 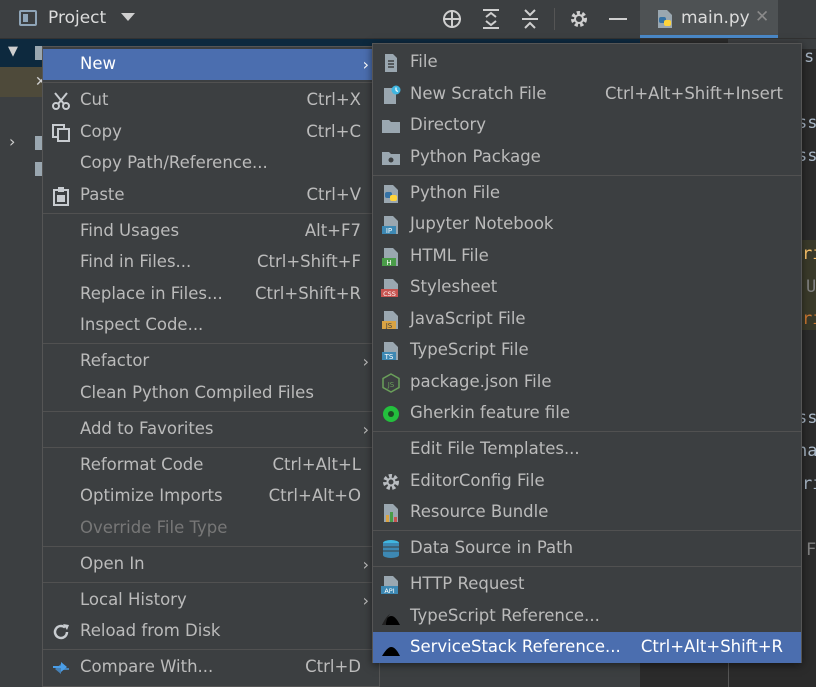 What do you see at coordinates (151, 495) in the screenshot?
I see `menu-item-label: Optimize Imports` at bounding box center [151, 495].